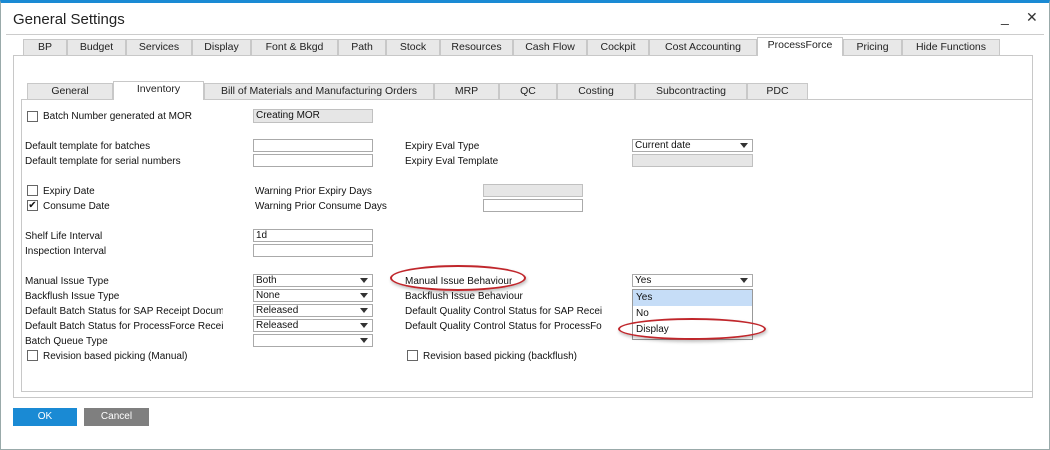 This screenshot has width=1050, height=450. What do you see at coordinates (452, 161) in the screenshot?
I see `expiry-eval-template-label: Expiry Eval Template` at bounding box center [452, 161].